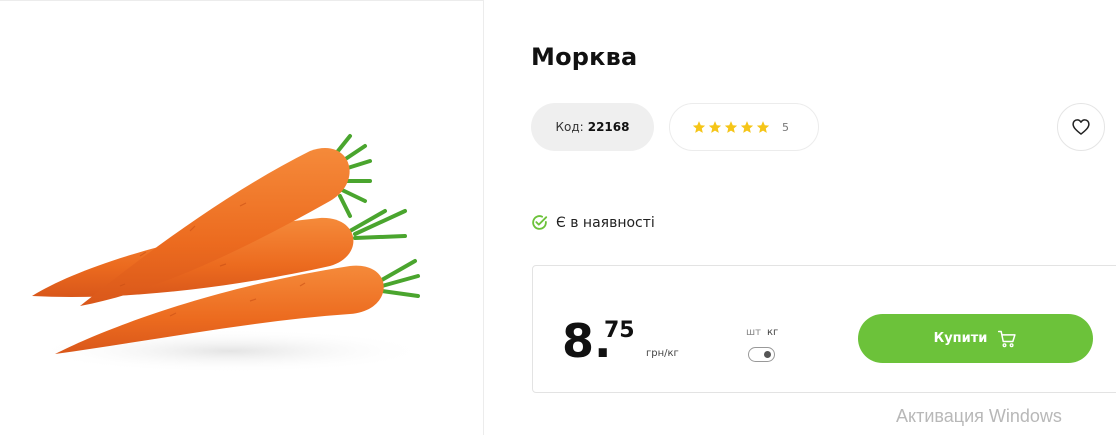 Image resolution: width=1116 pixels, height=435 pixels. What do you see at coordinates (540, 222) in the screenshot?
I see `check-circle-icon` at bounding box center [540, 222].